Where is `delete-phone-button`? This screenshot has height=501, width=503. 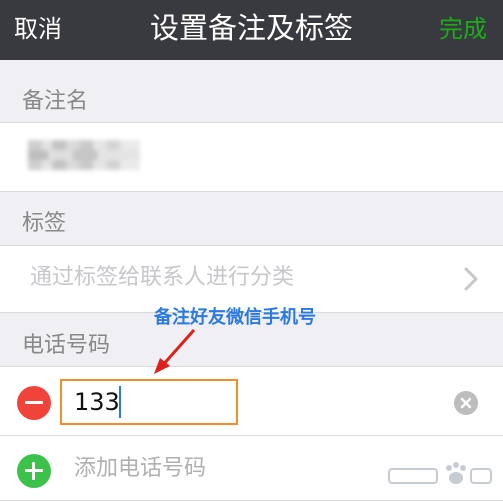 delete-phone-button is located at coordinates (34, 403).